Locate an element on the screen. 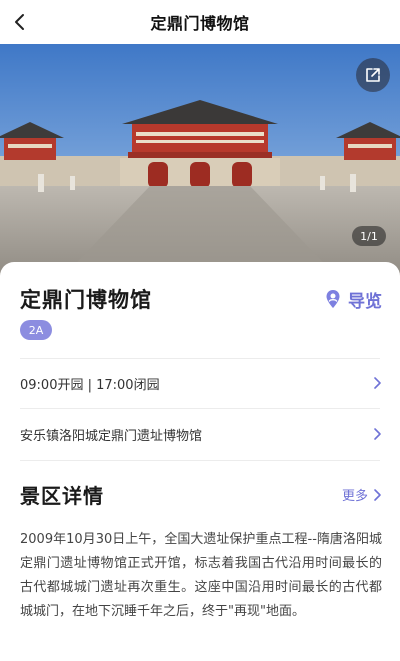 The width and height of the screenshot is (400, 661). opening-hours-text: 09:00开园 | 17:00闭园 is located at coordinates (90, 385).